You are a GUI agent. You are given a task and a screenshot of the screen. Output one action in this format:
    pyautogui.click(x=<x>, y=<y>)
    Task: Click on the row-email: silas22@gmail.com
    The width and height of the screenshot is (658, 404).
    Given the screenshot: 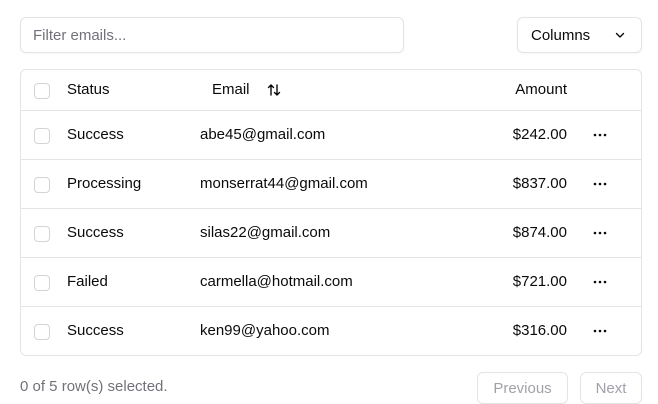 What is the action you would take?
    pyautogui.click(x=265, y=232)
    